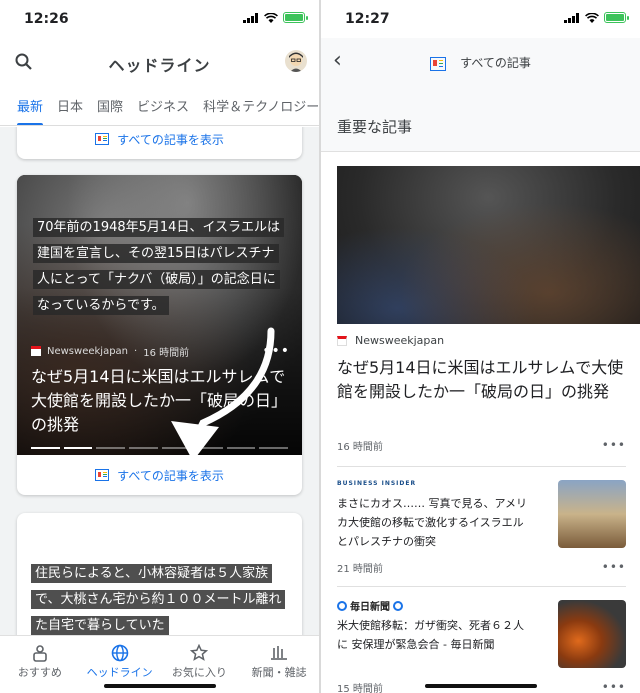  I want to click on status-time: 12:26, so click(46, 19).